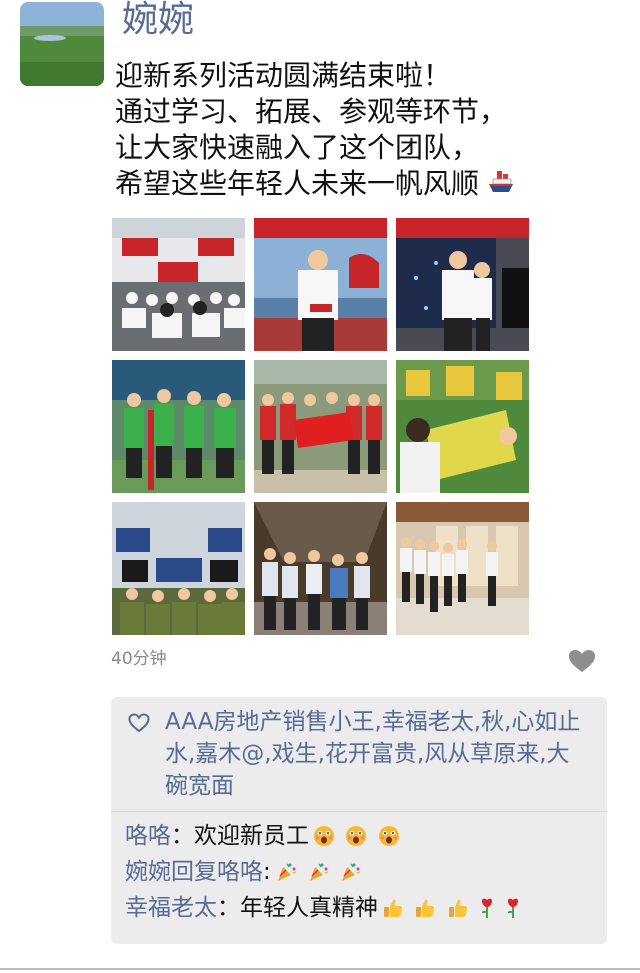 This screenshot has height=973, width=640. Describe the element at coordinates (171, 908) in the screenshot. I see `comment-author: 幸福老太` at that location.